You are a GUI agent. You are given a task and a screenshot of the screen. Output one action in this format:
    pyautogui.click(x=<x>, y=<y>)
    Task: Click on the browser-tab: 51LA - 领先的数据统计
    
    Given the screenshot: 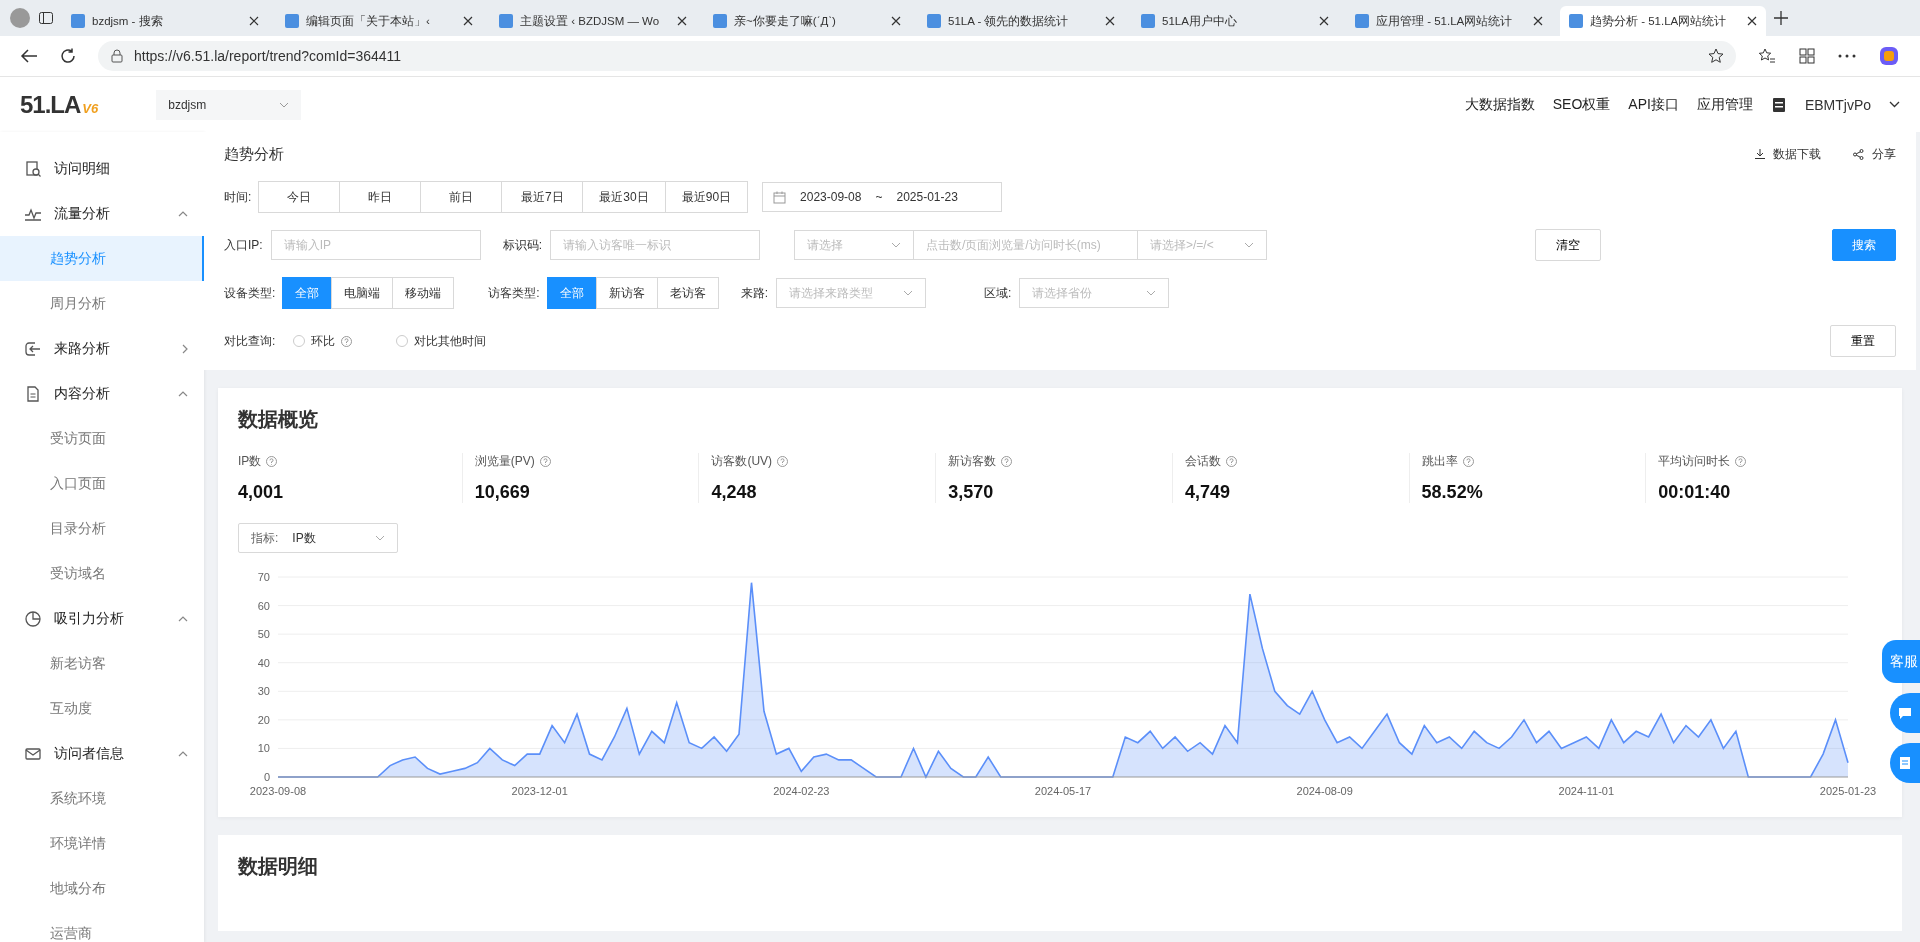 What is the action you would take?
    pyautogui.click(x=1021, y=21)
    